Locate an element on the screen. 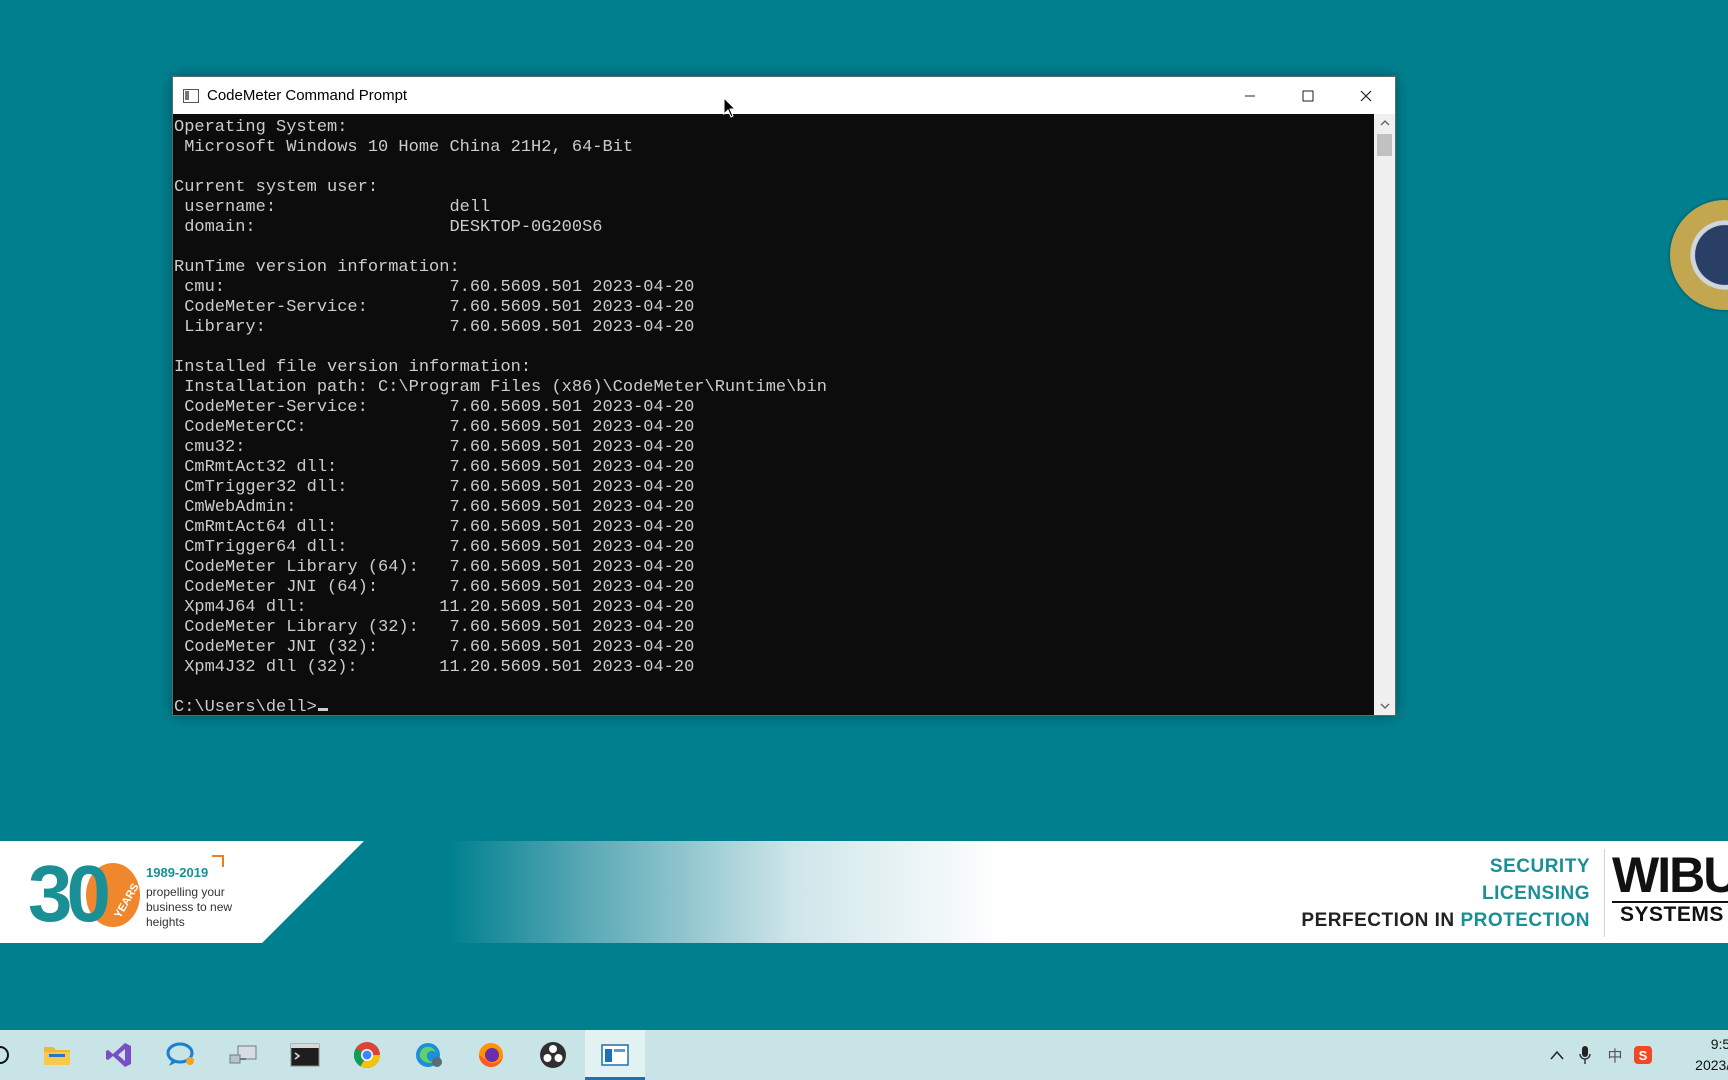 This screenshot has height=1080, width=1728. scroll-up-button is located at coordinates (1384, 123).